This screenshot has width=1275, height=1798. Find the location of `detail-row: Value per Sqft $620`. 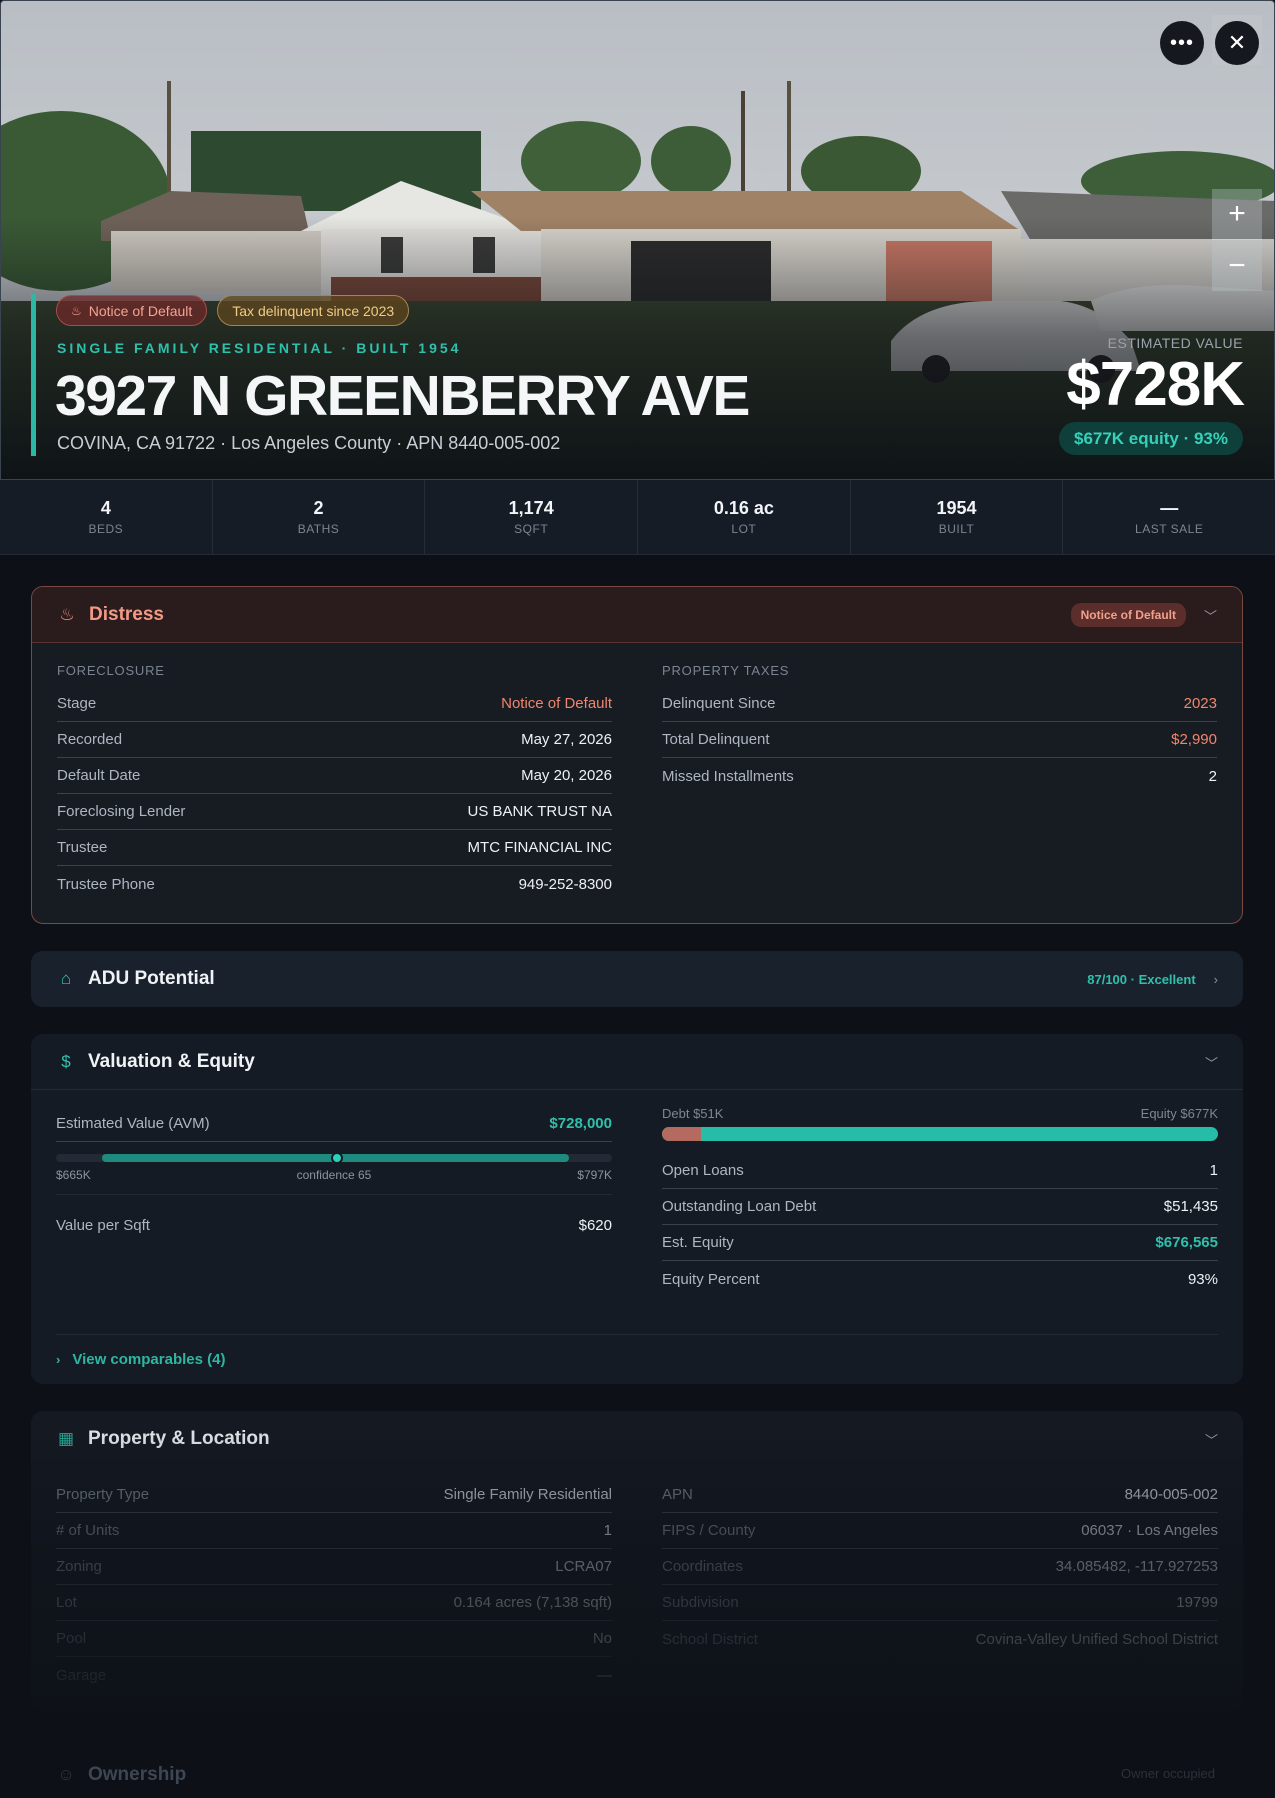

detail-row: Value per Sqft $620 is located at coordinates (334, 1225).